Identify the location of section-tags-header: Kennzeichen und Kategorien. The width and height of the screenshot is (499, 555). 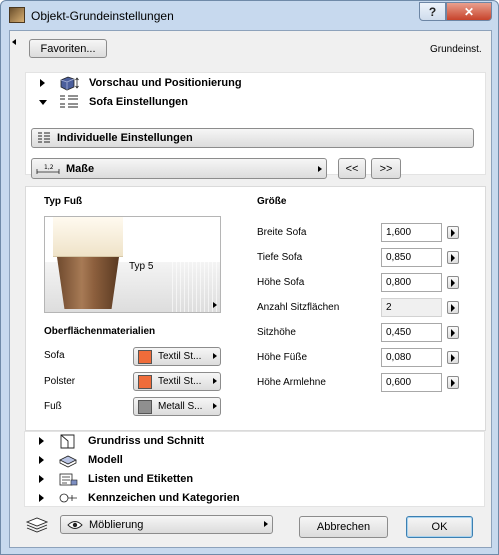
(254, 498).